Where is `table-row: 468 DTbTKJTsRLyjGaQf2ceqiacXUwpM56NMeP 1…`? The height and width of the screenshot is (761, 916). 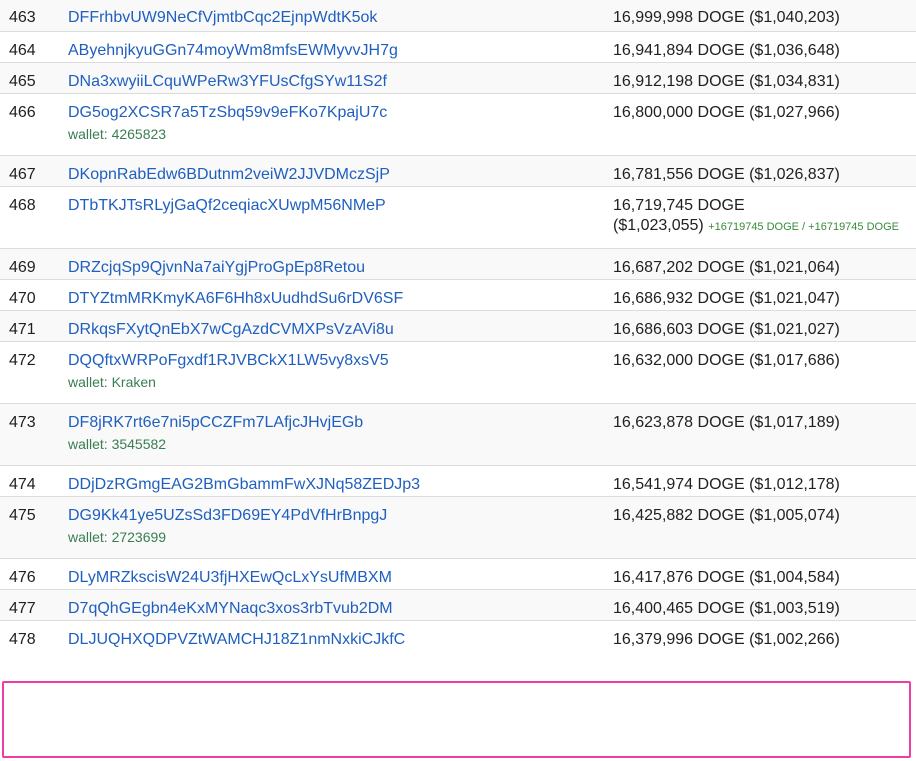 table-row: 468 DTbTKJTsRLyjGaQf2ceqiacXUwpM56NMeP 1… is located at coordinates (458, 216).